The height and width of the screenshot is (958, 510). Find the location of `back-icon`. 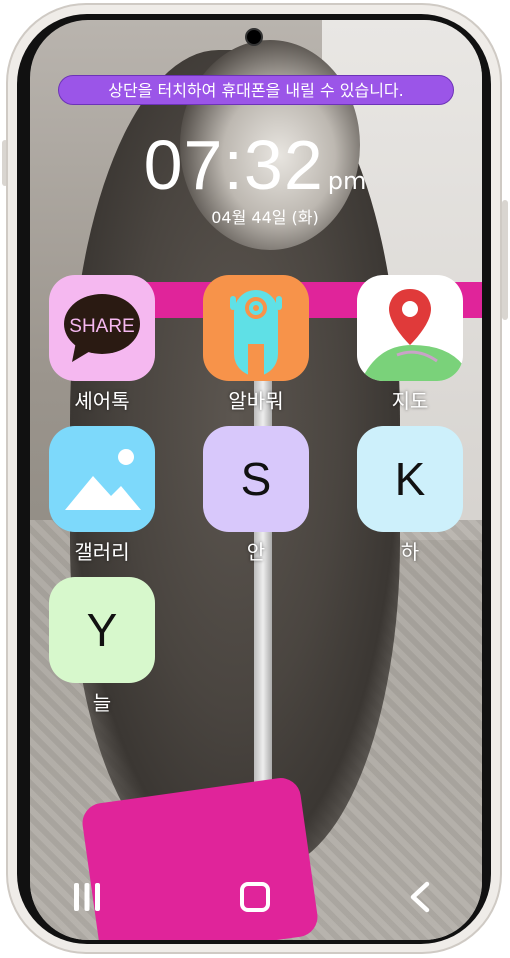

back-icon is located at coordinates (420, 897).